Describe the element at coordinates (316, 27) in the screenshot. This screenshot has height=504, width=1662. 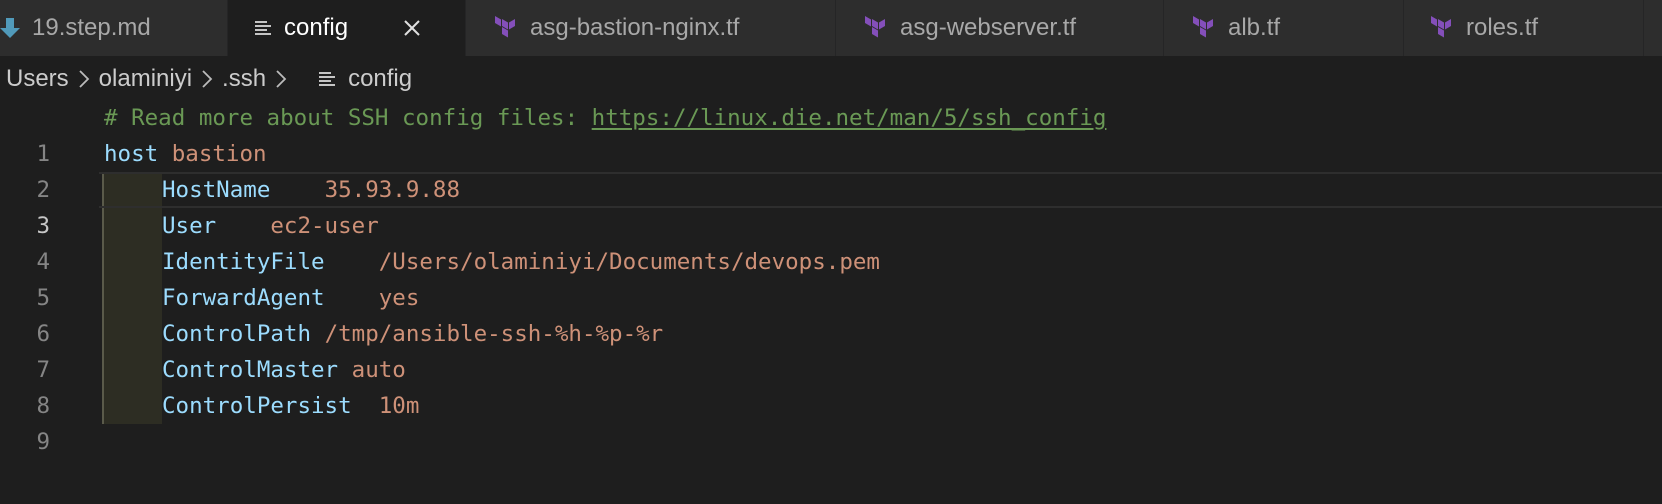
I see `tab-label: config` at that location.